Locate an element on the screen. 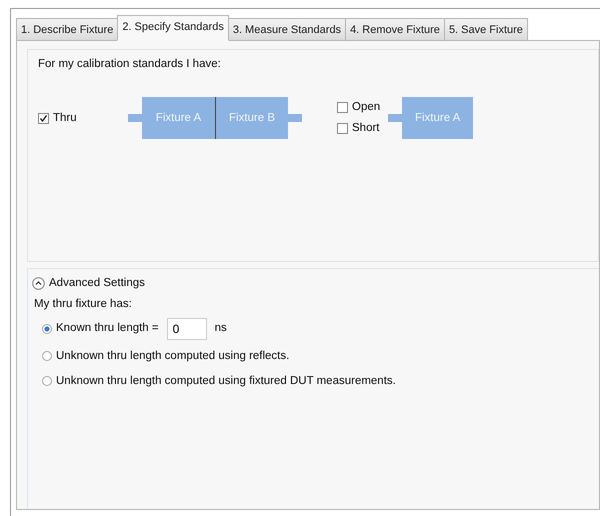 The width and height of the screenshot is (600, 516). tab: 2. Specify Standards is located at coordinates (173, 28).